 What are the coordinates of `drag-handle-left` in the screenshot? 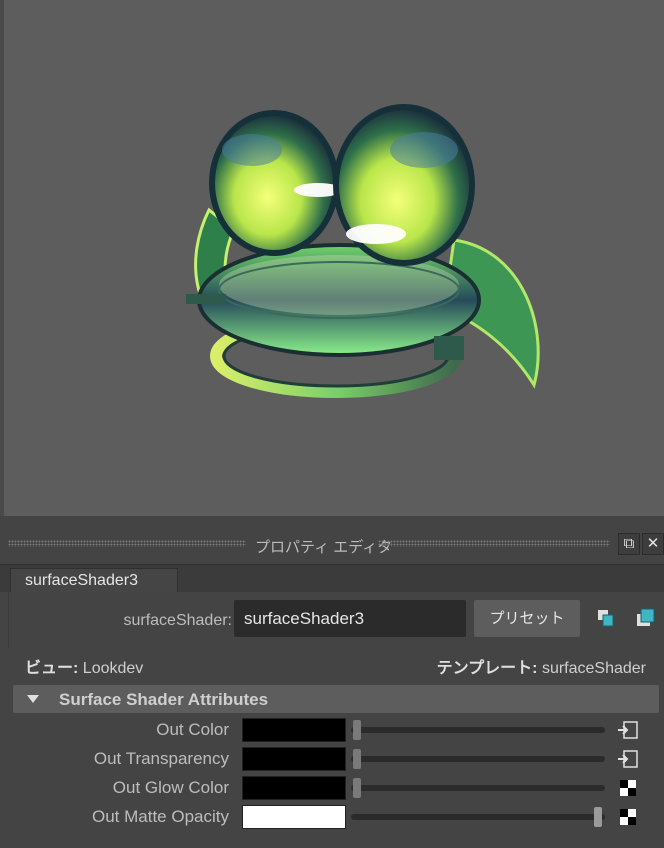 It's located at (127, 543).